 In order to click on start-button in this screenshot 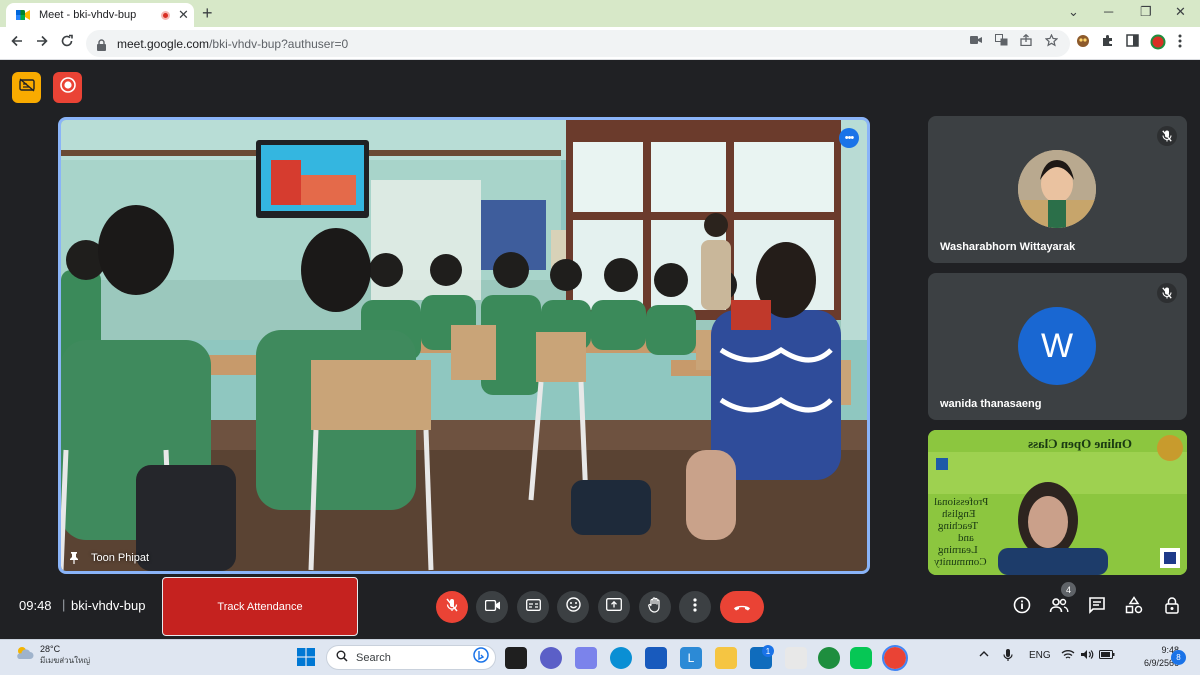, I will do `click(306, 658)`.